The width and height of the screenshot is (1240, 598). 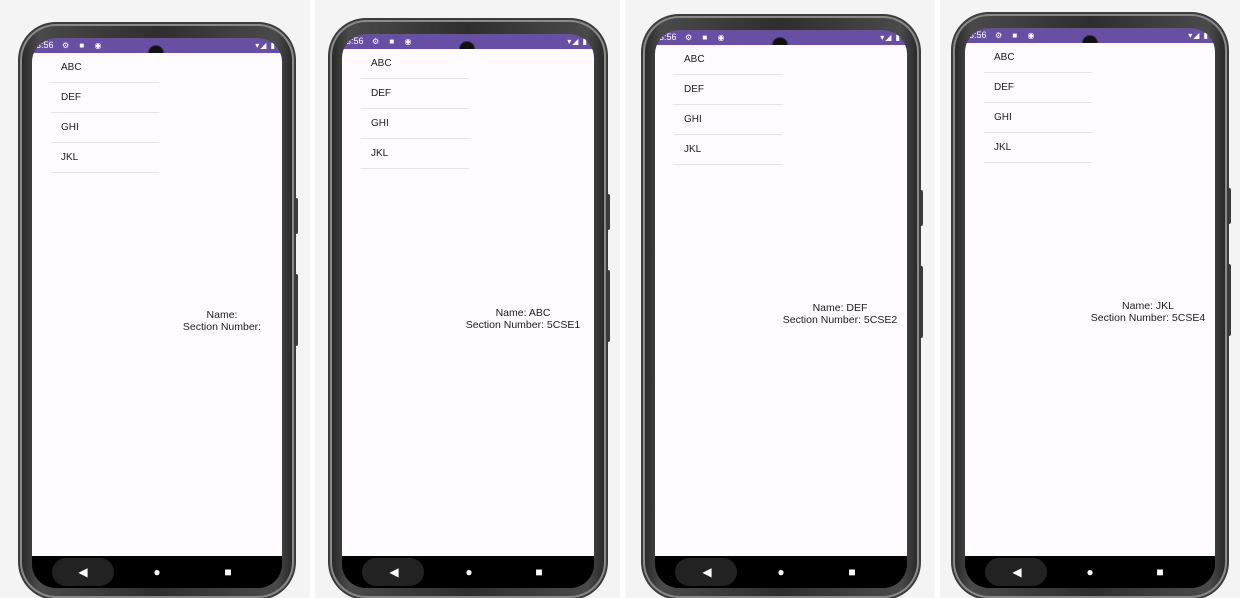 I want to click on section-number-text: Section Number: 5CSE4, so click(x=1148, y=318).